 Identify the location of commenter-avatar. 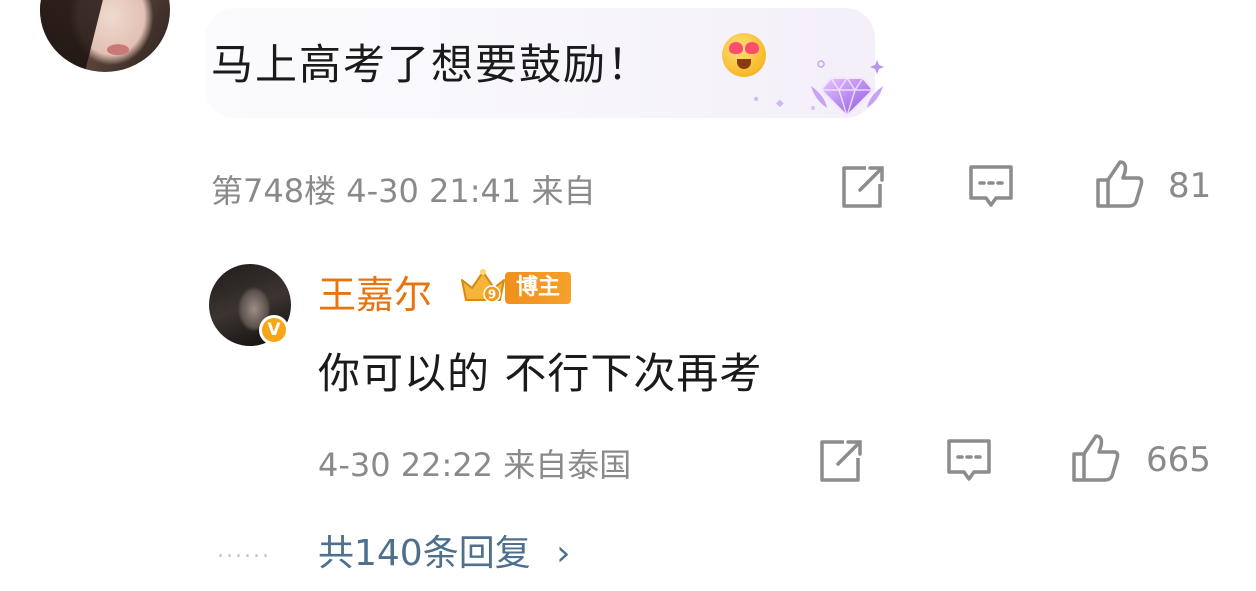
(105, 36).